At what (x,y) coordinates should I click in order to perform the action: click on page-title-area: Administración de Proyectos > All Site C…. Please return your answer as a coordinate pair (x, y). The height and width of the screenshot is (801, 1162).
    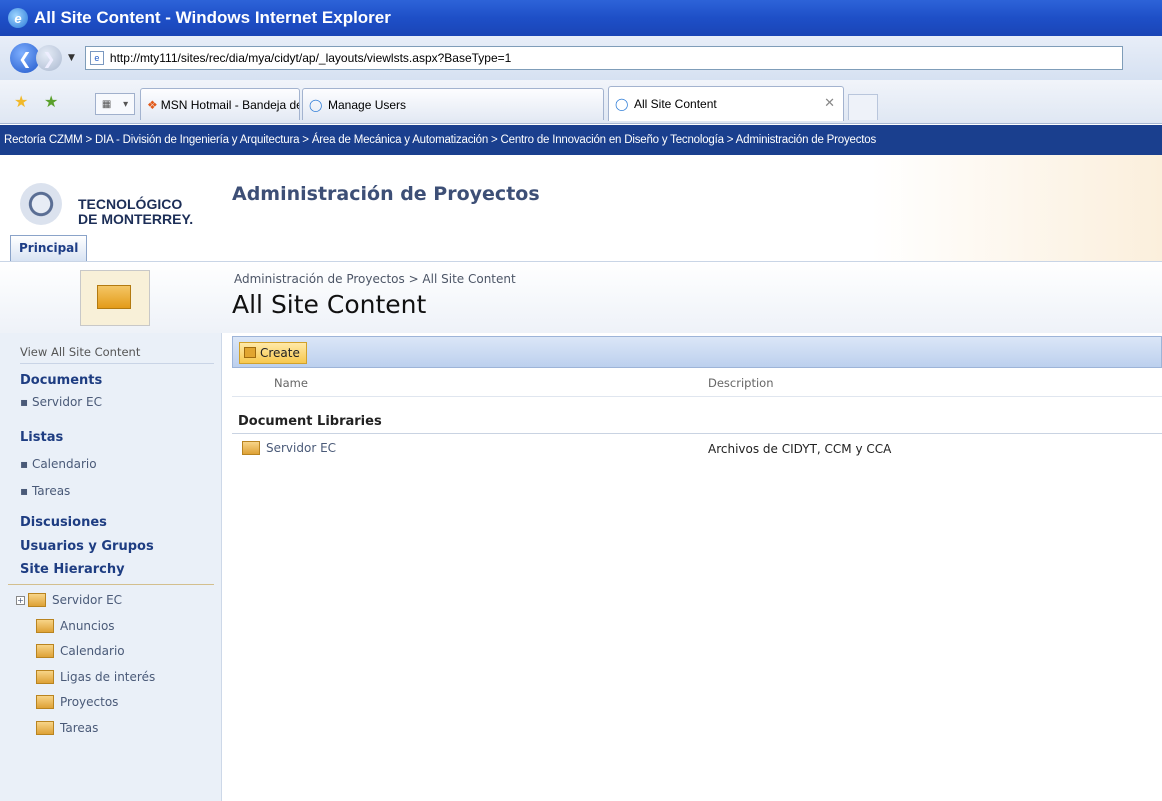
    Looking at the image, I should click on (581, 297).